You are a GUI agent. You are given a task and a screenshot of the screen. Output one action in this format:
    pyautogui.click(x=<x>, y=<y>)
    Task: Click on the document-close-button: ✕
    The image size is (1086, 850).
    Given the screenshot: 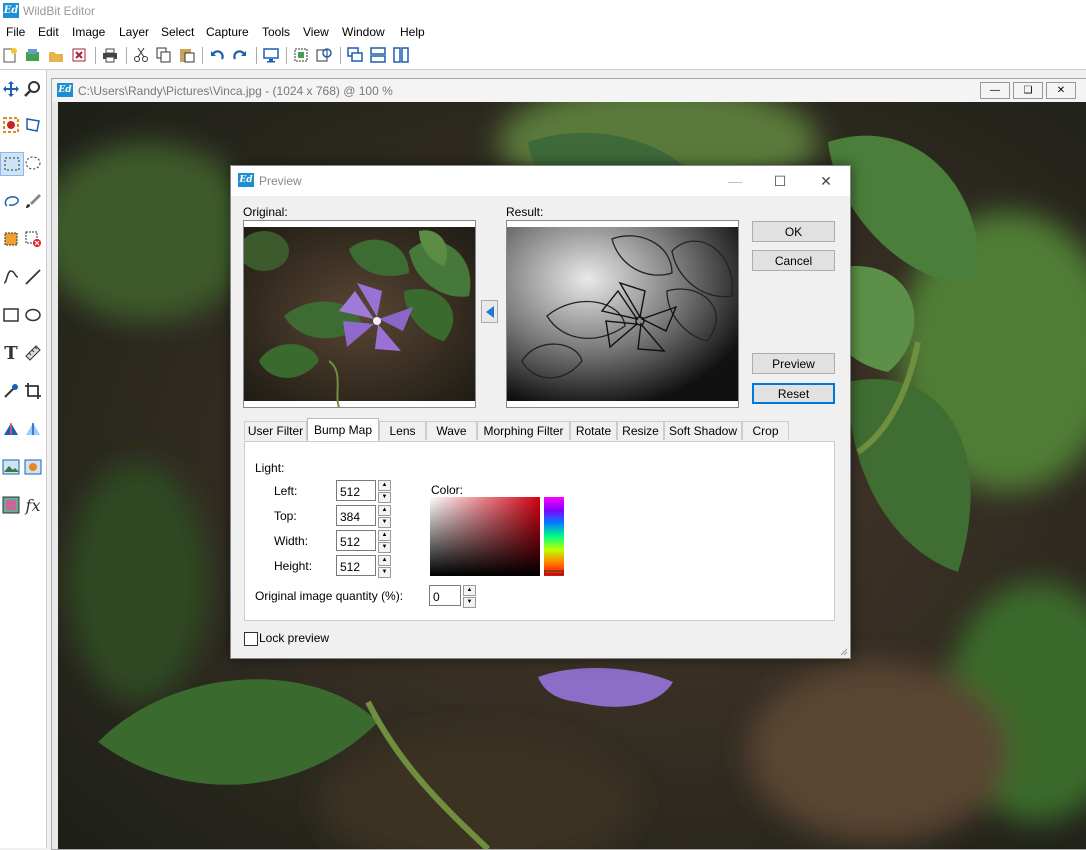 What is the action you would take?
    pyautogui.click(x=1061, y=90)
    